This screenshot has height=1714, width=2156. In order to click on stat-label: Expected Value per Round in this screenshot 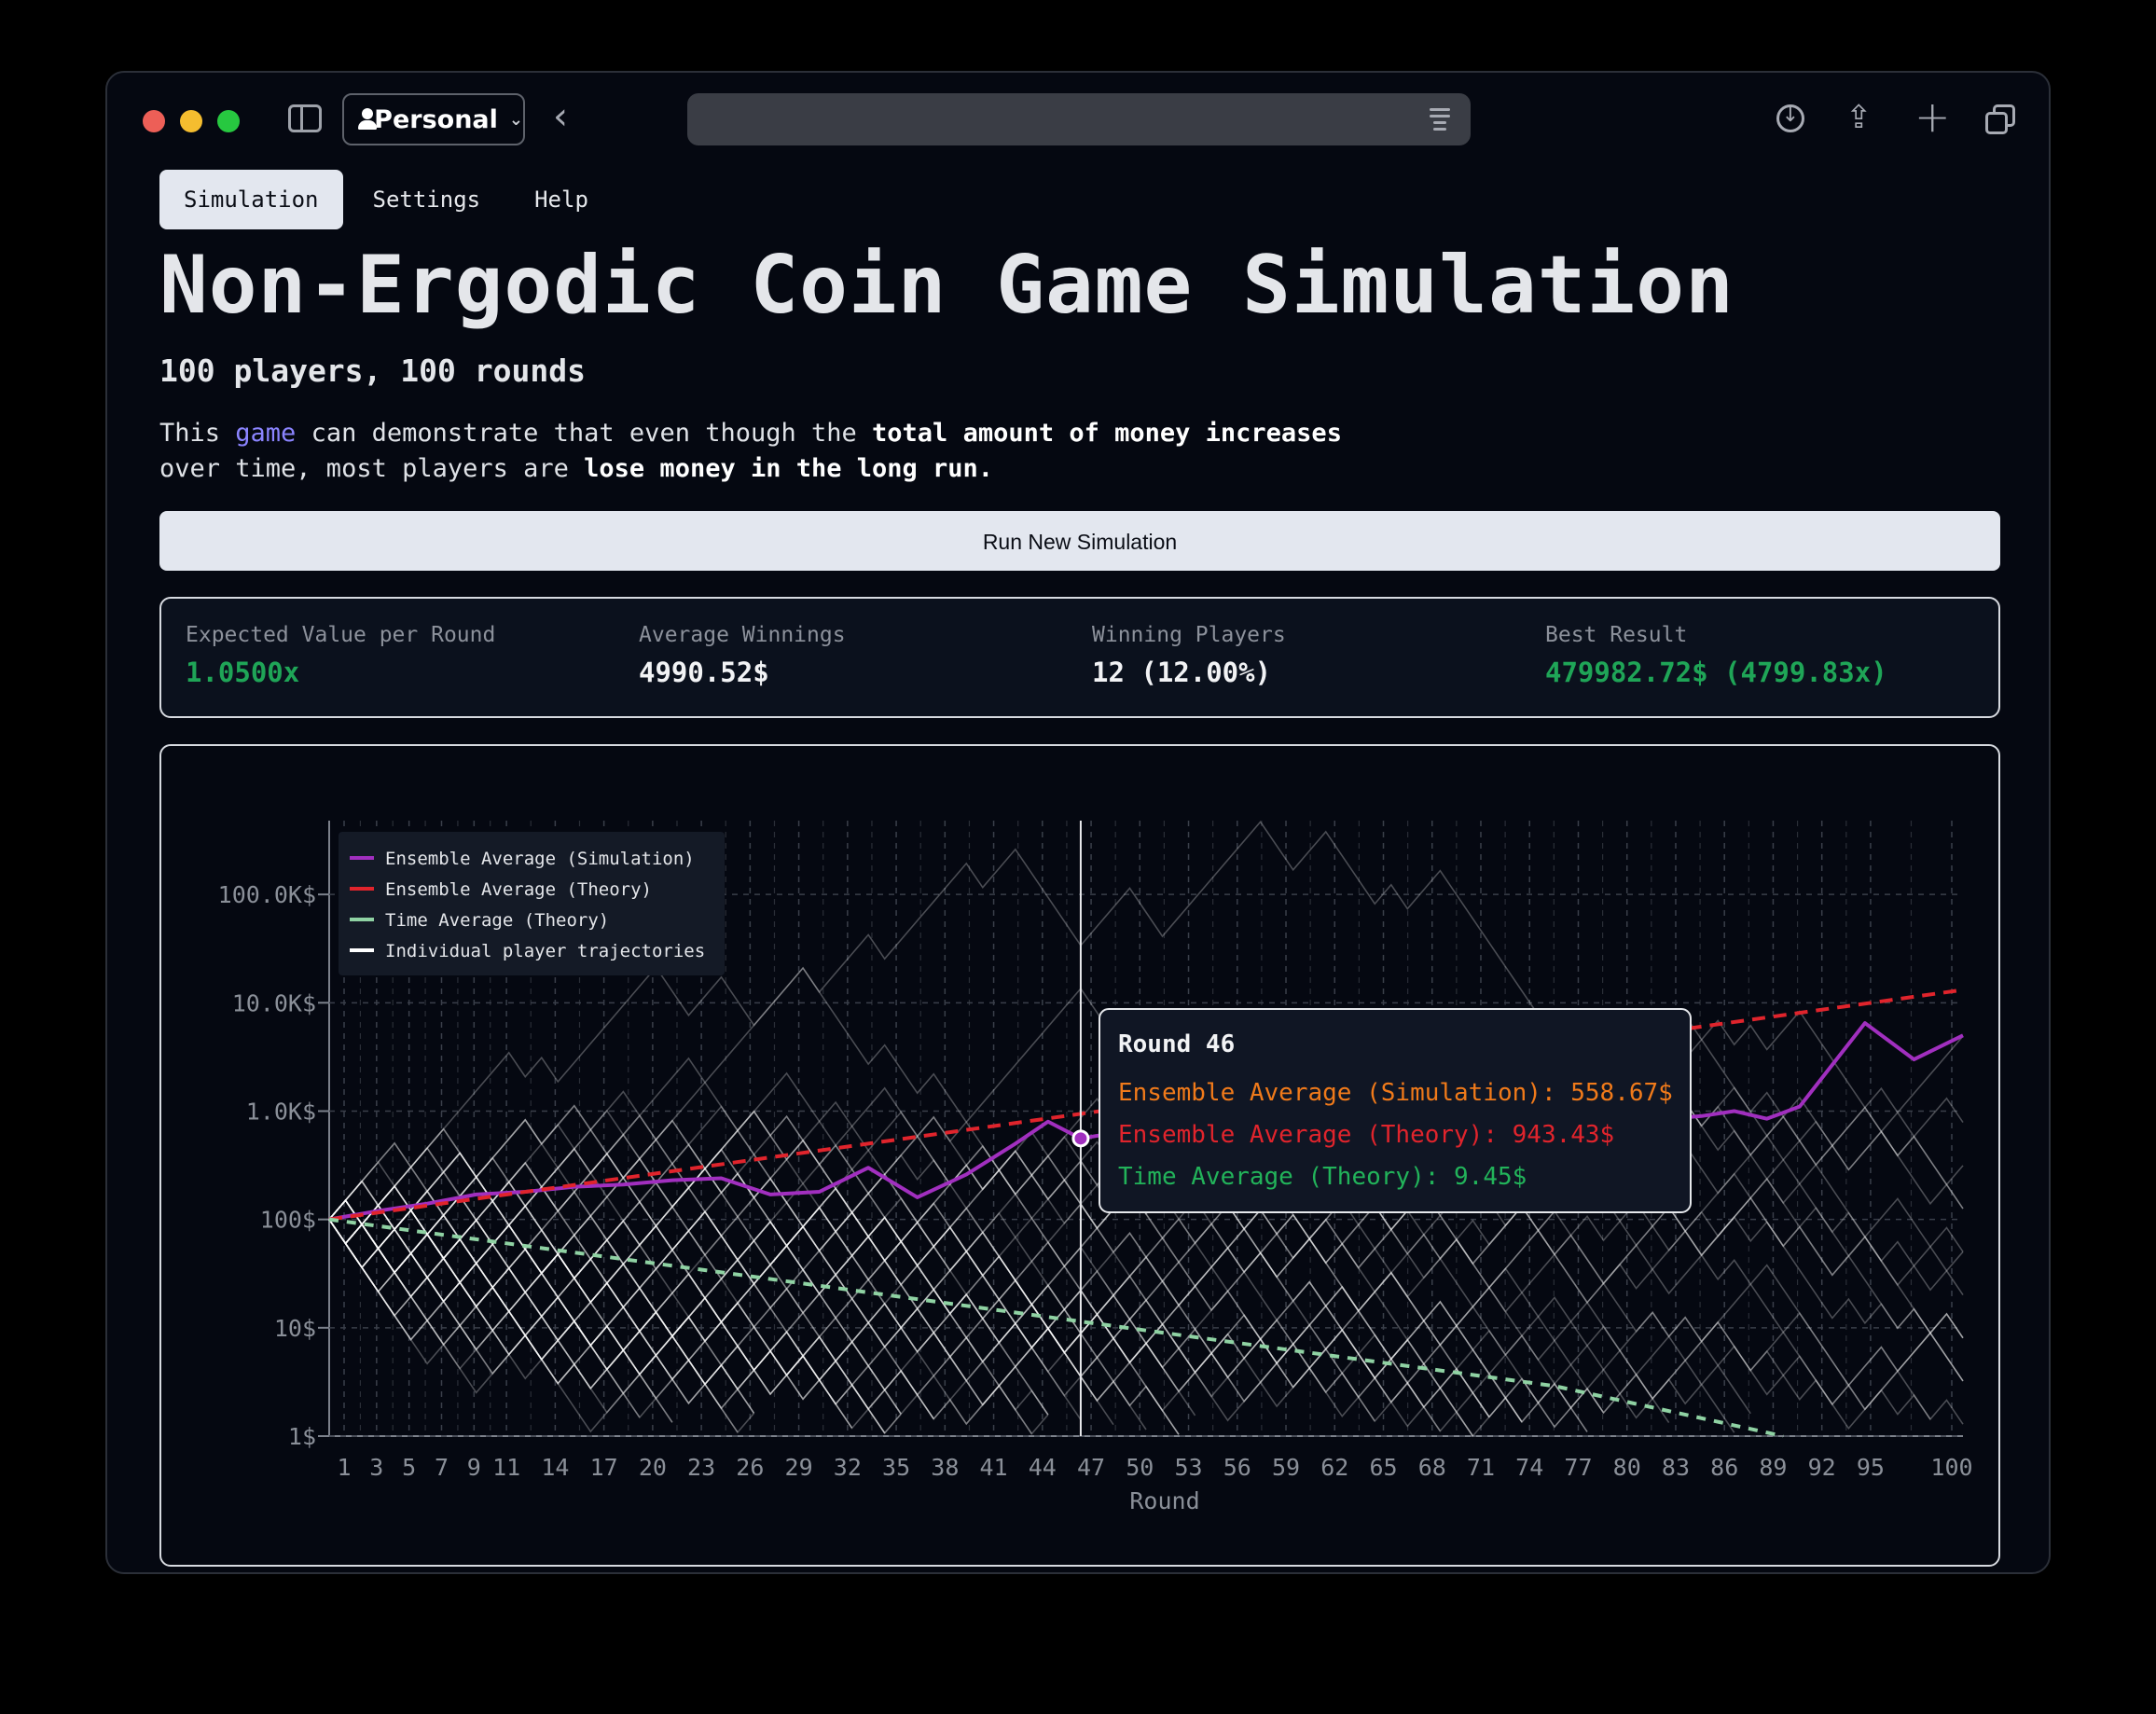, I will do `click(341, 635)`.